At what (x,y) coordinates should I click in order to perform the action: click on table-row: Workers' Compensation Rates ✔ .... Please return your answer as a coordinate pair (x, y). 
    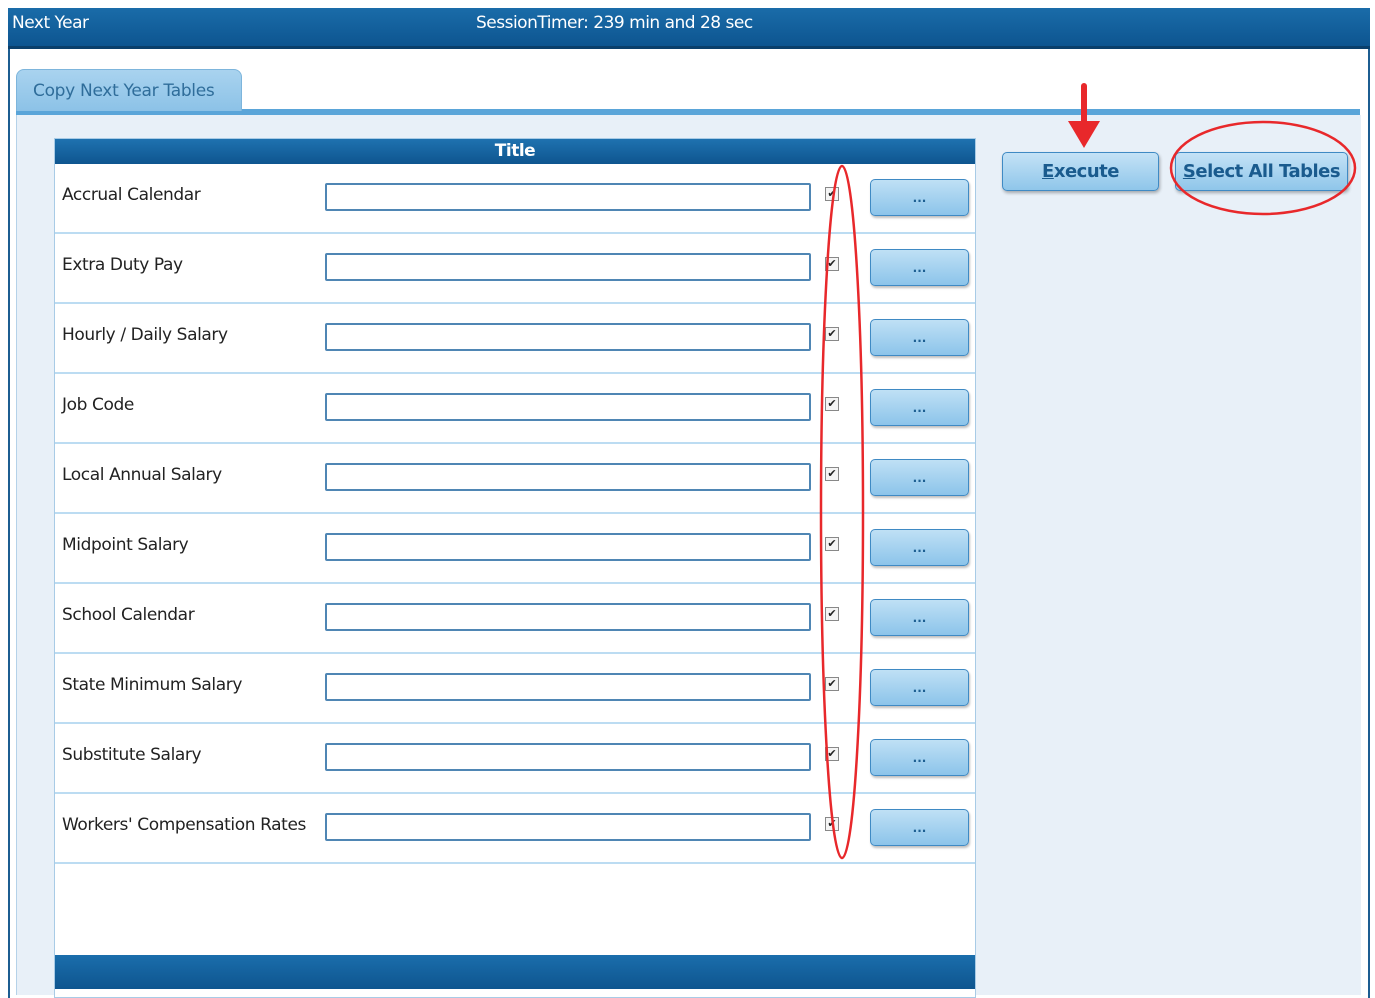
    Looking at the image, I should click on (515, 829).